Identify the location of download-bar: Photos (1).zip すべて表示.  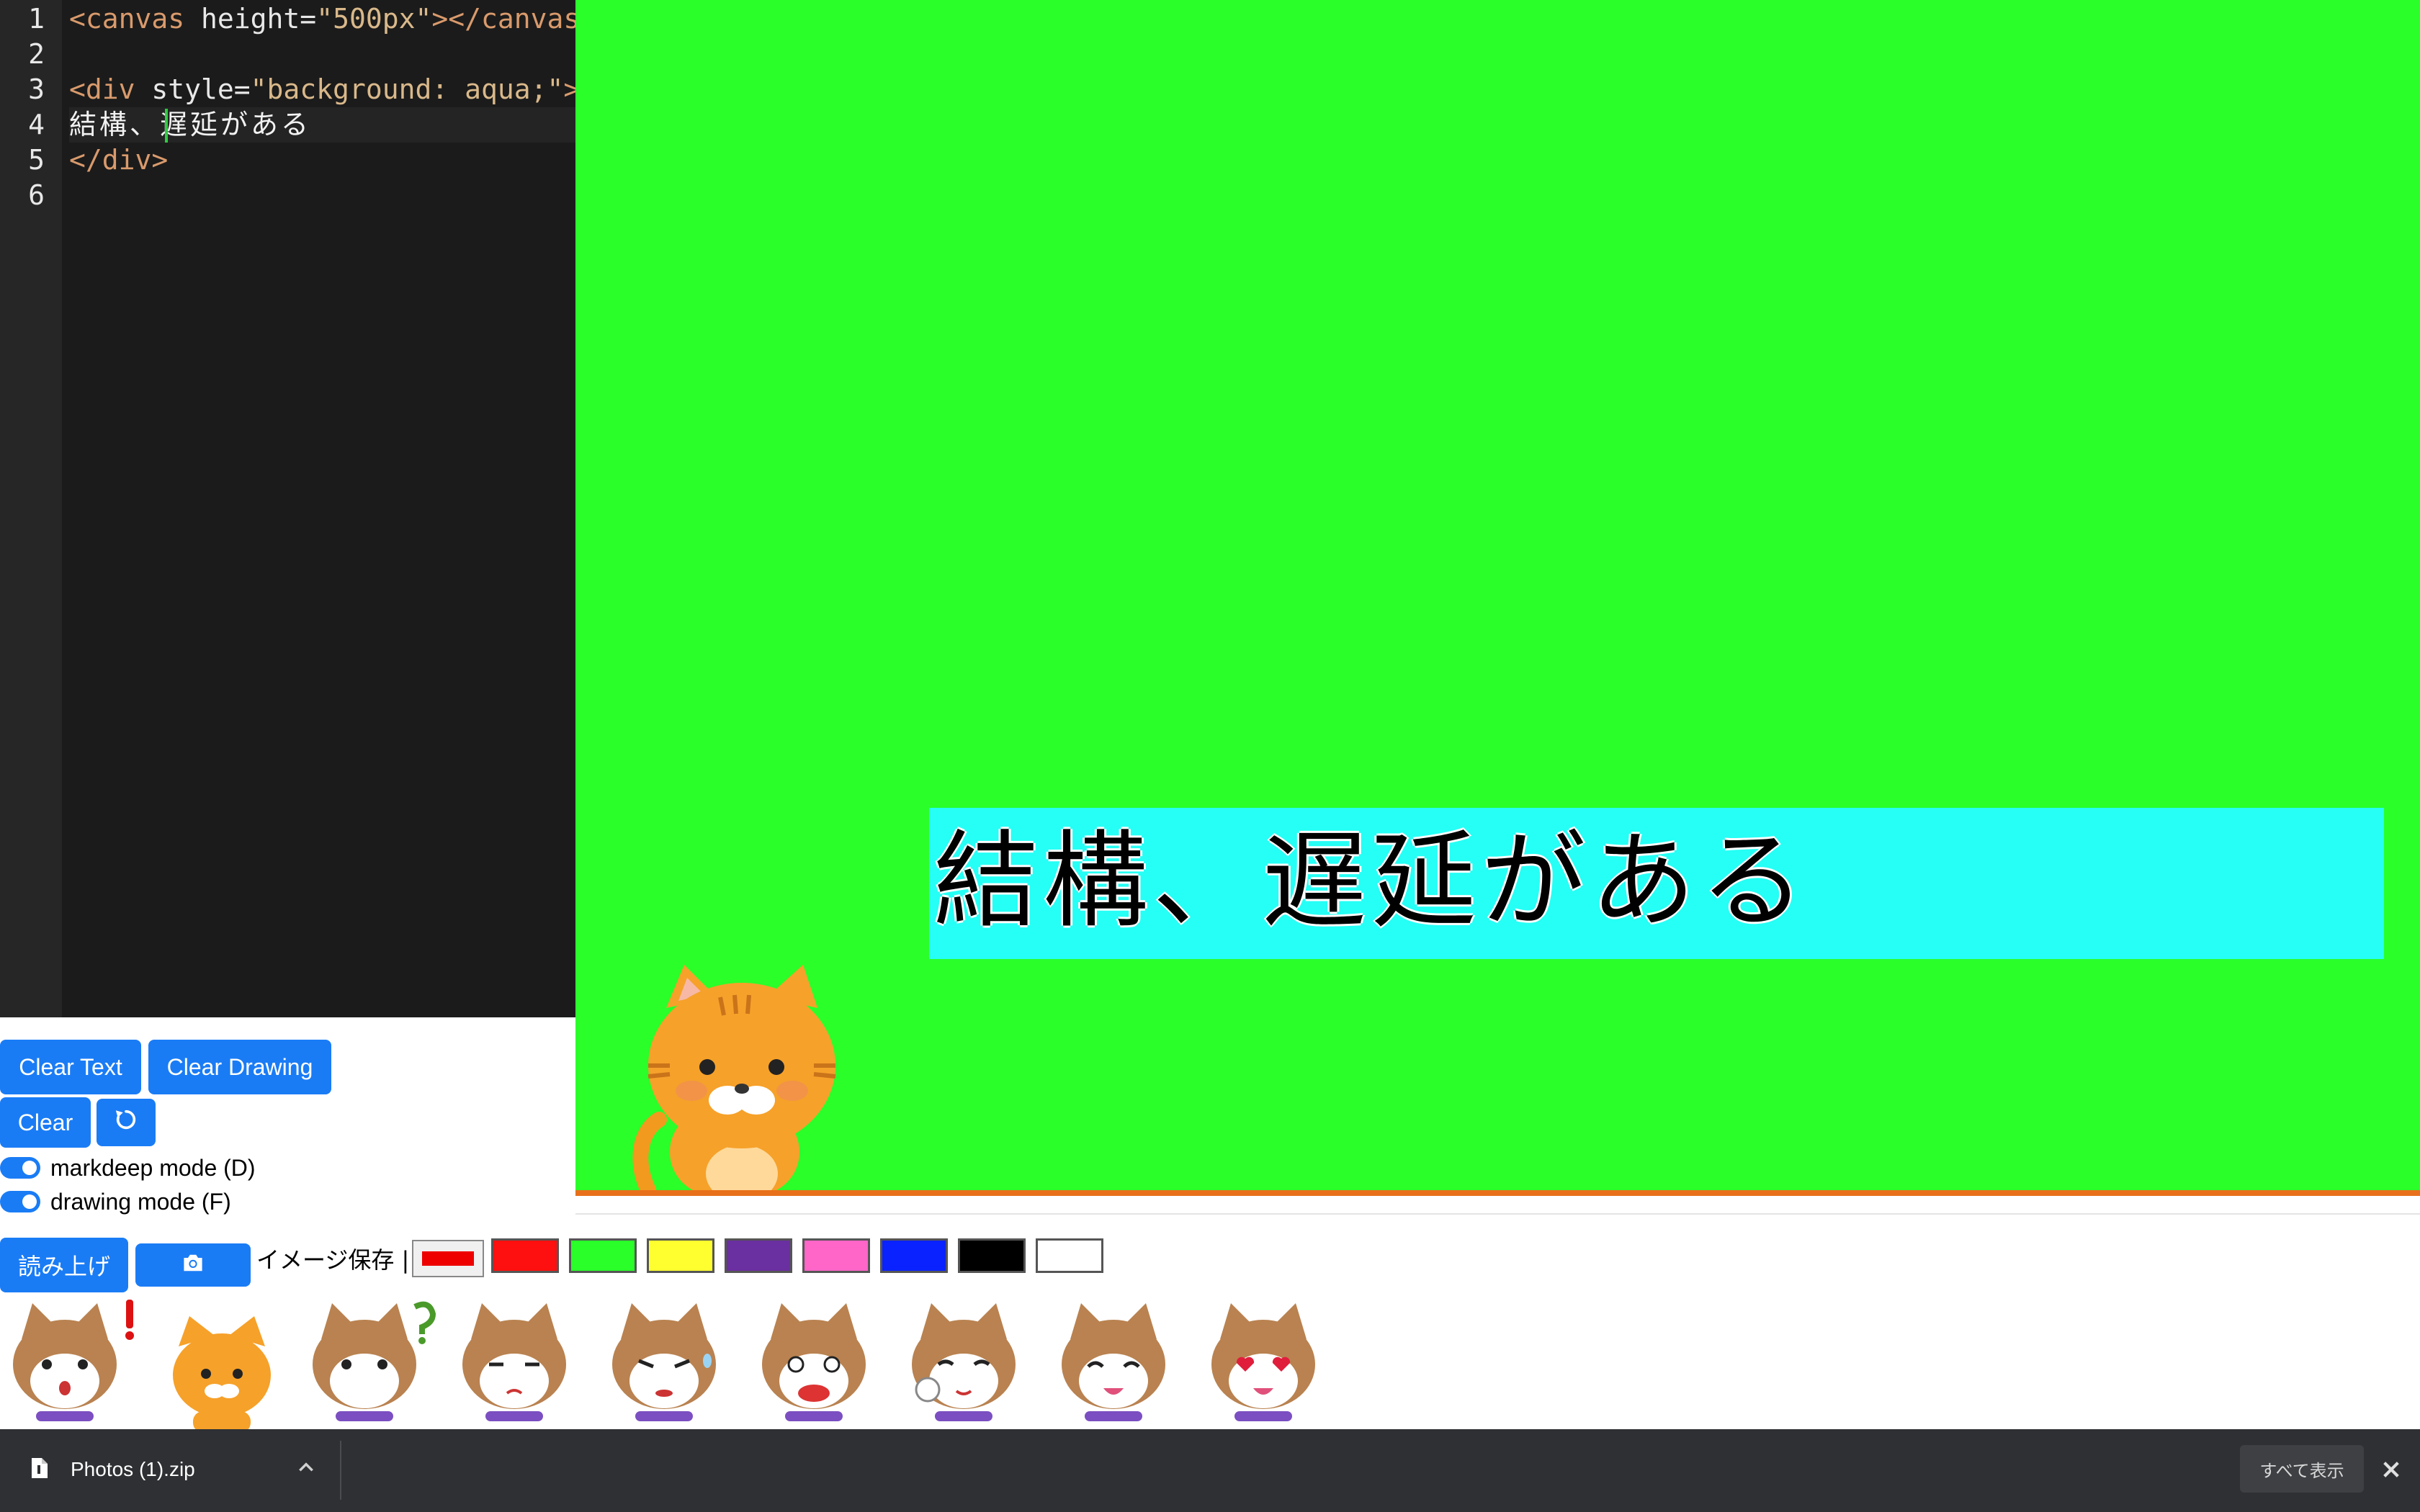
(1210, 1470).